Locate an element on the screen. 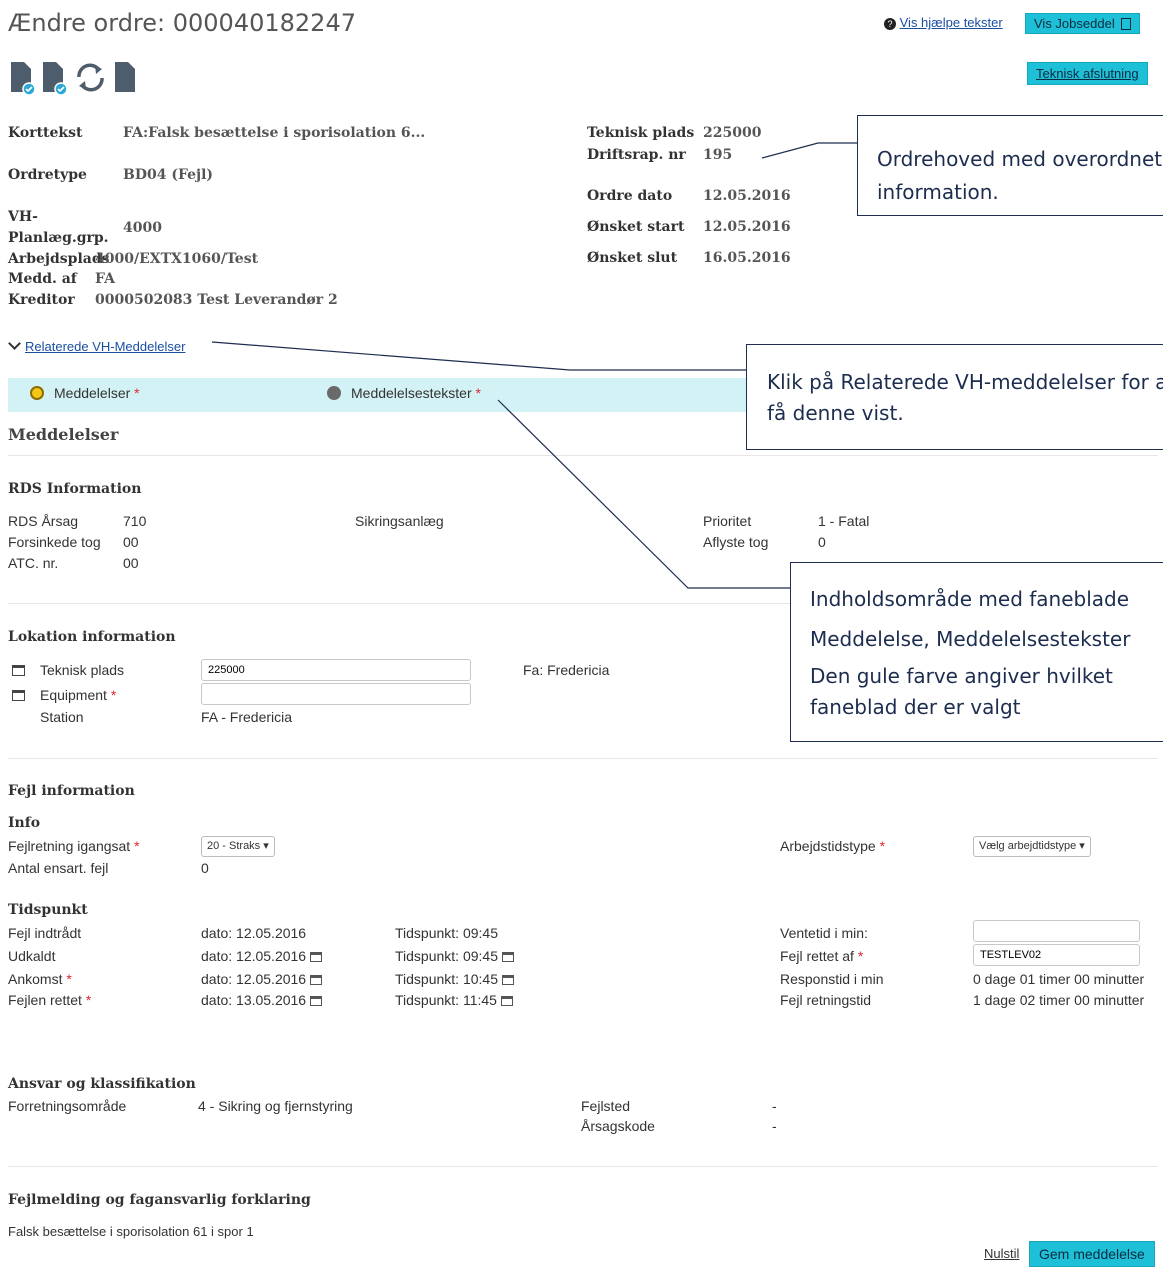 This screenshot has width=1163, height=1267. callout-order-header: Ordrehoved med overordnet information. is located at coordinates (1010, 165).